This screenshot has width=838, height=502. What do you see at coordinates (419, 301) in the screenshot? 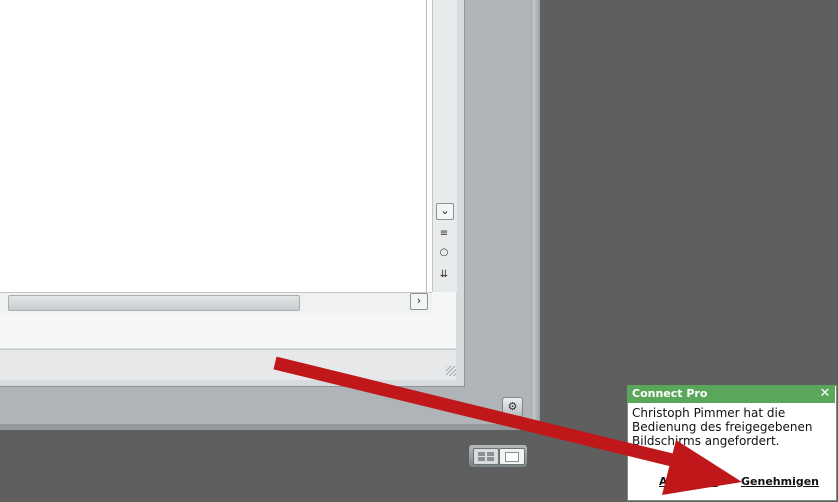
I see `chevron-right-icon: ›` at bounding box center [419, 301].